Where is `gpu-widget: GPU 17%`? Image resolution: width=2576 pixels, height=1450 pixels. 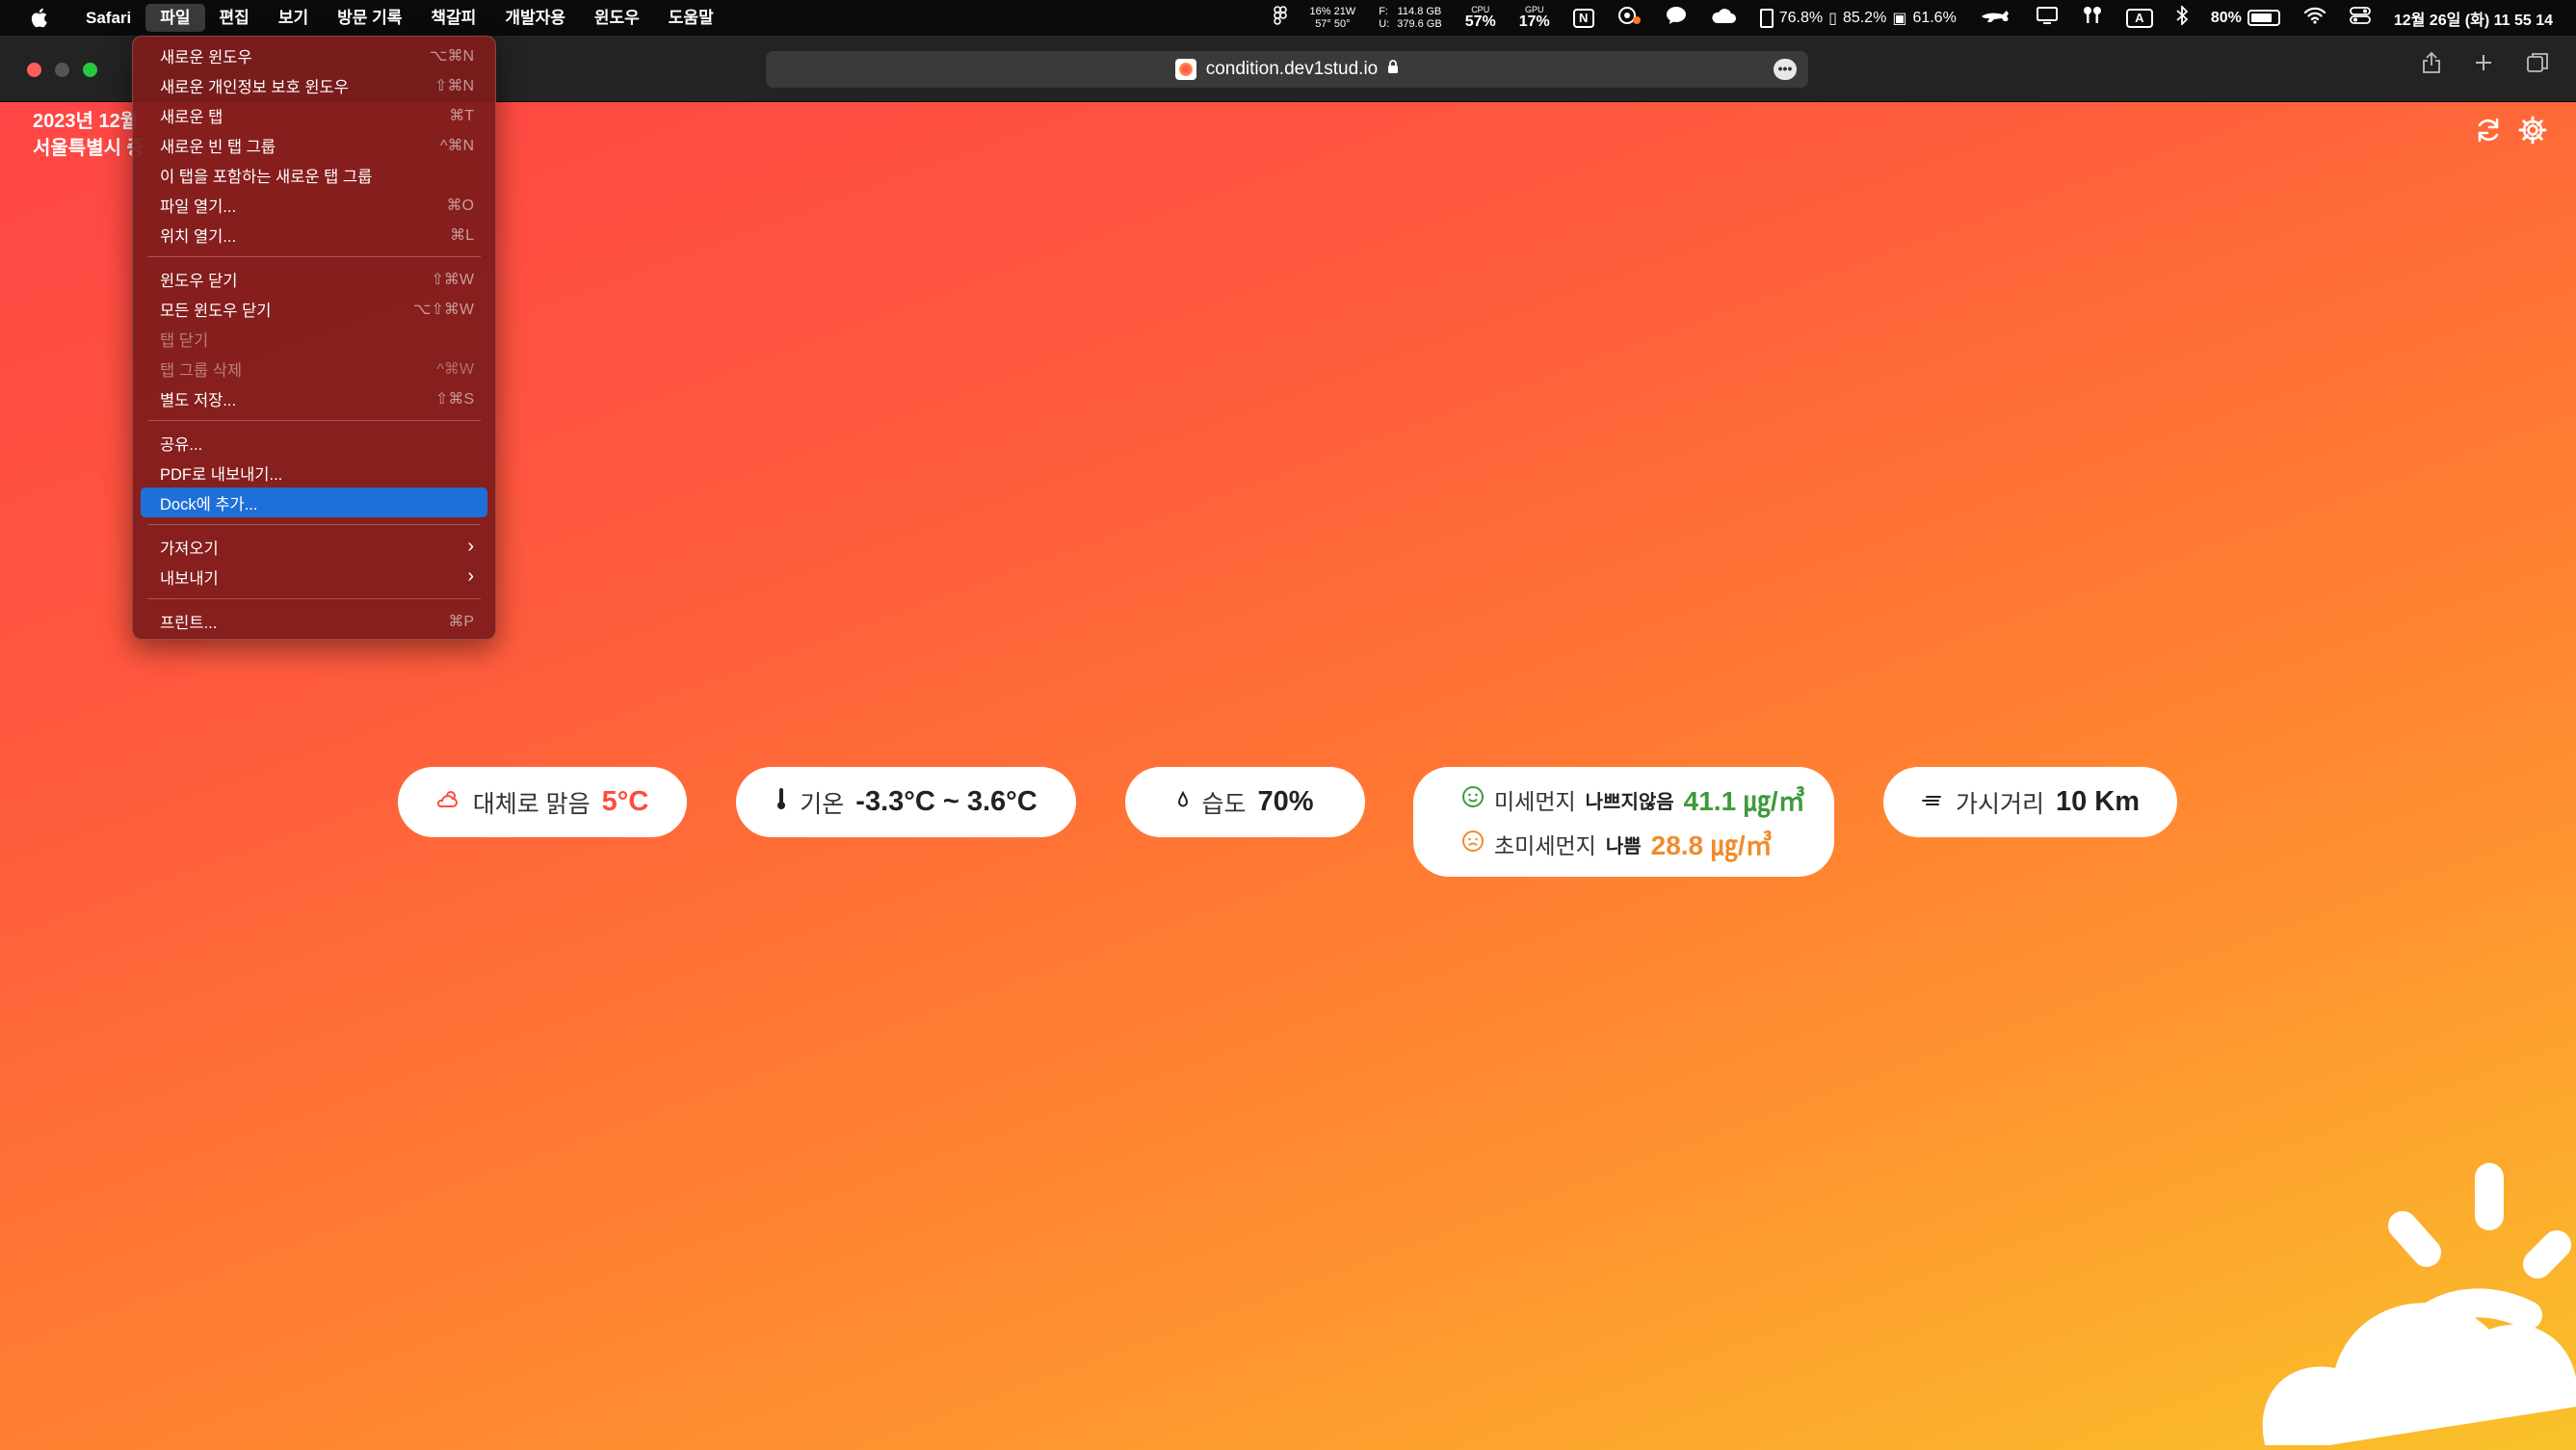 gpu-widget: GPU 17% is located at coordinates (1535, 18).